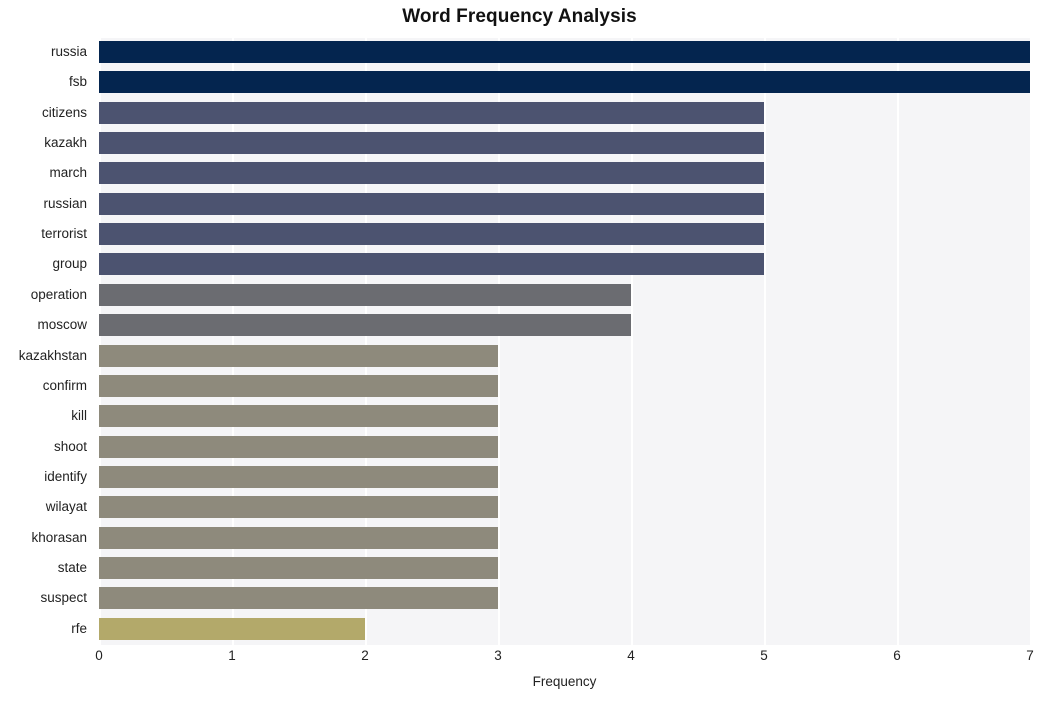 The height and width of the screenshot is (701, 1039). I want to click on x-tick-7: 7, so click(1030, 655).